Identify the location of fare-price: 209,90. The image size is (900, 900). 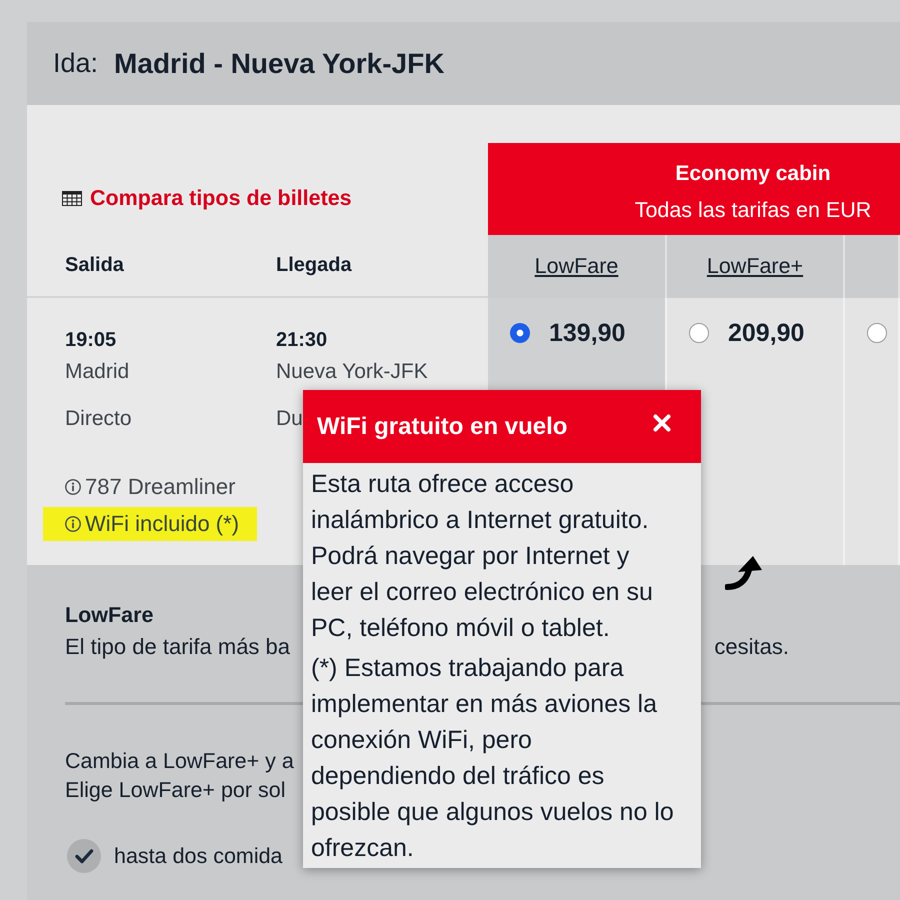
(766, 333).